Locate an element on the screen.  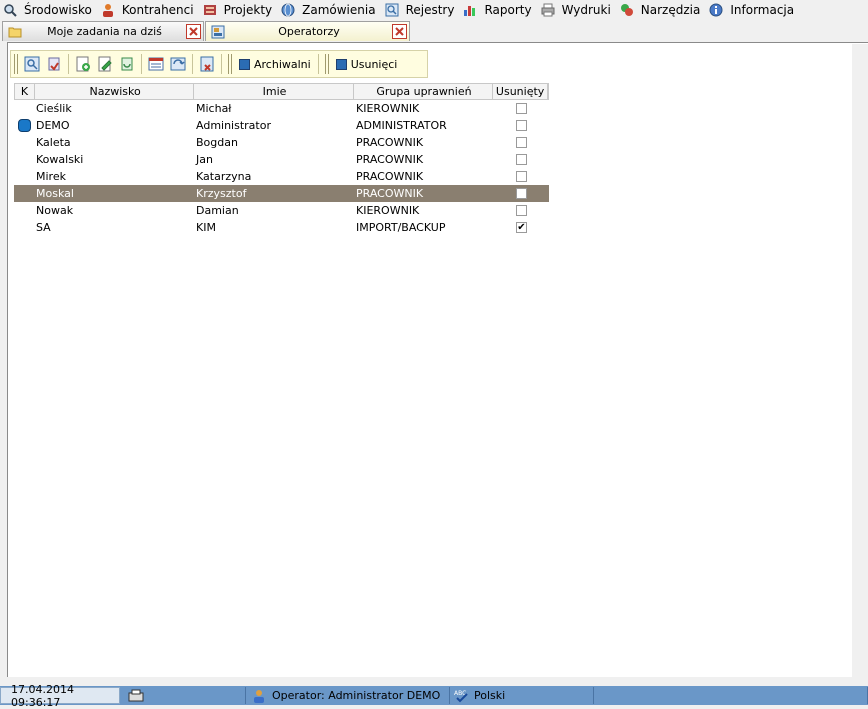
network-icon is located at coordinates (136, 695).